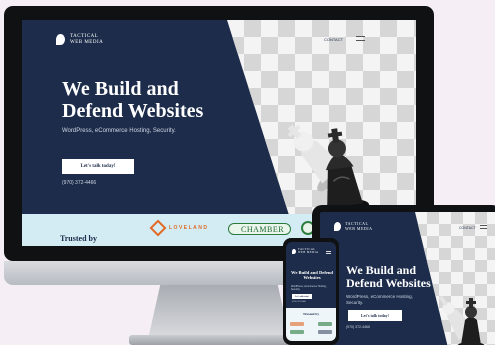 This screenshot has width=495, height=345. What do you see at coordinates (78, 238) in the screenshot?
I see `trusted-by-label: Trusted by` at bounding box center [78, 238].